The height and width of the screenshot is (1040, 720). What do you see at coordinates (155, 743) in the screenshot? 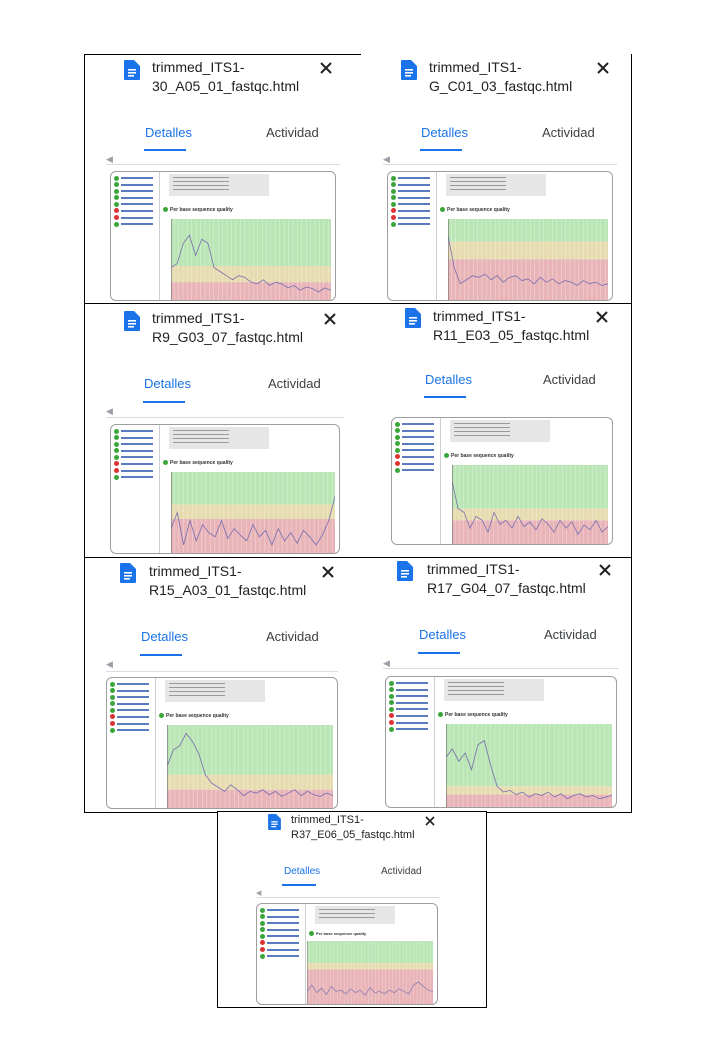
I see `nav-divider` at bounding box center [155, 743].